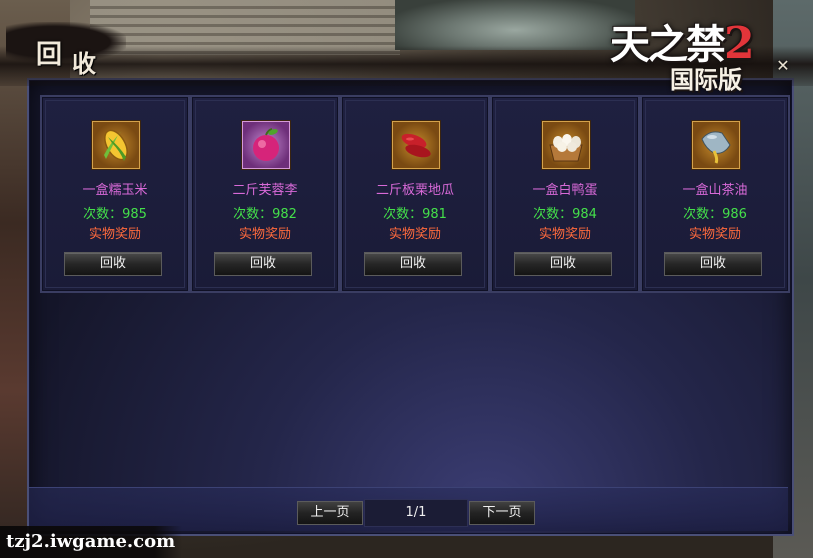 The height and width of the screenshot is (558, 813). What do you see at coordinates (716, 145) in the screenshot?
I see `camellia-oil-icon` at bounding box center [716, 145].